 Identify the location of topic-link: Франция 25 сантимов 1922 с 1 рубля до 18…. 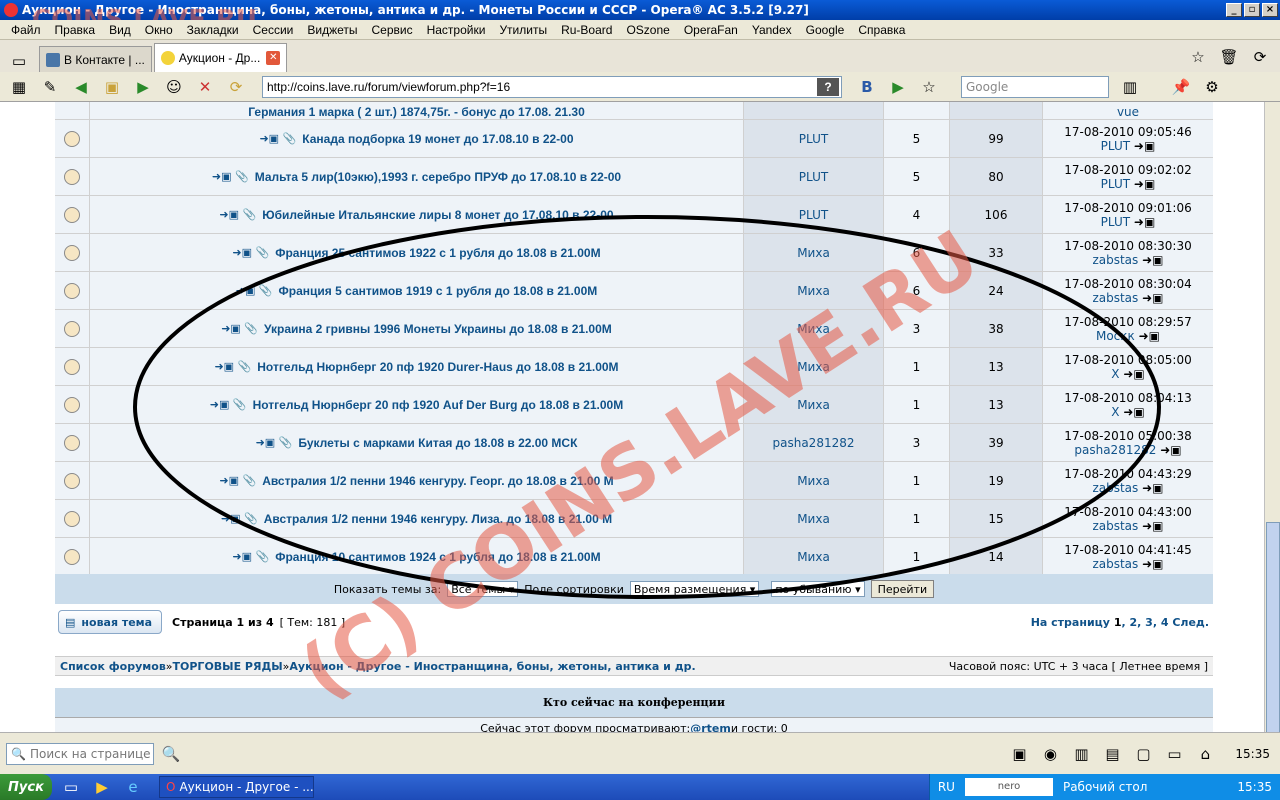
(437, 253).